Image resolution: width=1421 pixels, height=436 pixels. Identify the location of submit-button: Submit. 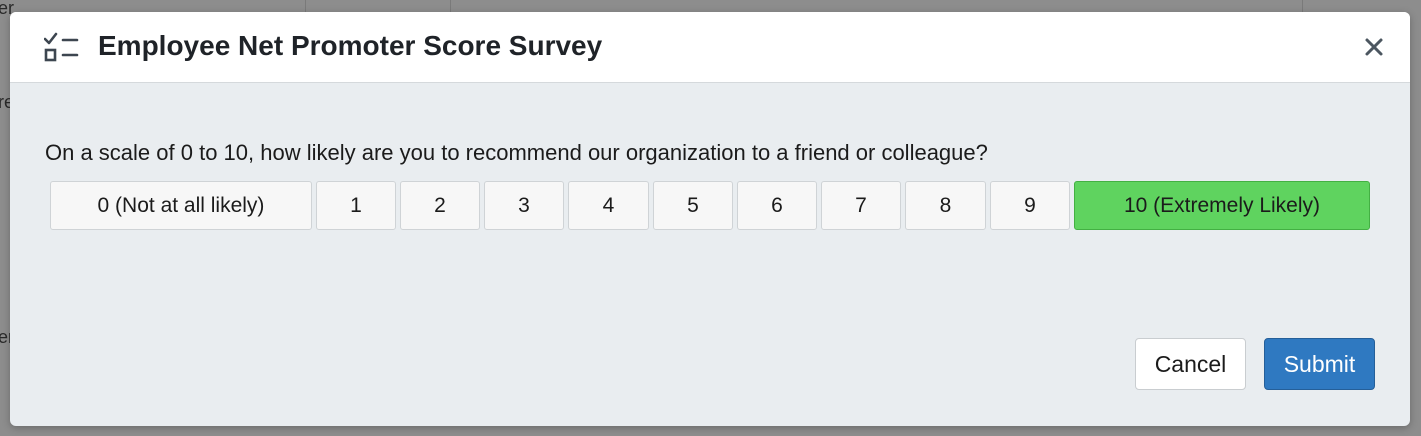
(1319, 364).